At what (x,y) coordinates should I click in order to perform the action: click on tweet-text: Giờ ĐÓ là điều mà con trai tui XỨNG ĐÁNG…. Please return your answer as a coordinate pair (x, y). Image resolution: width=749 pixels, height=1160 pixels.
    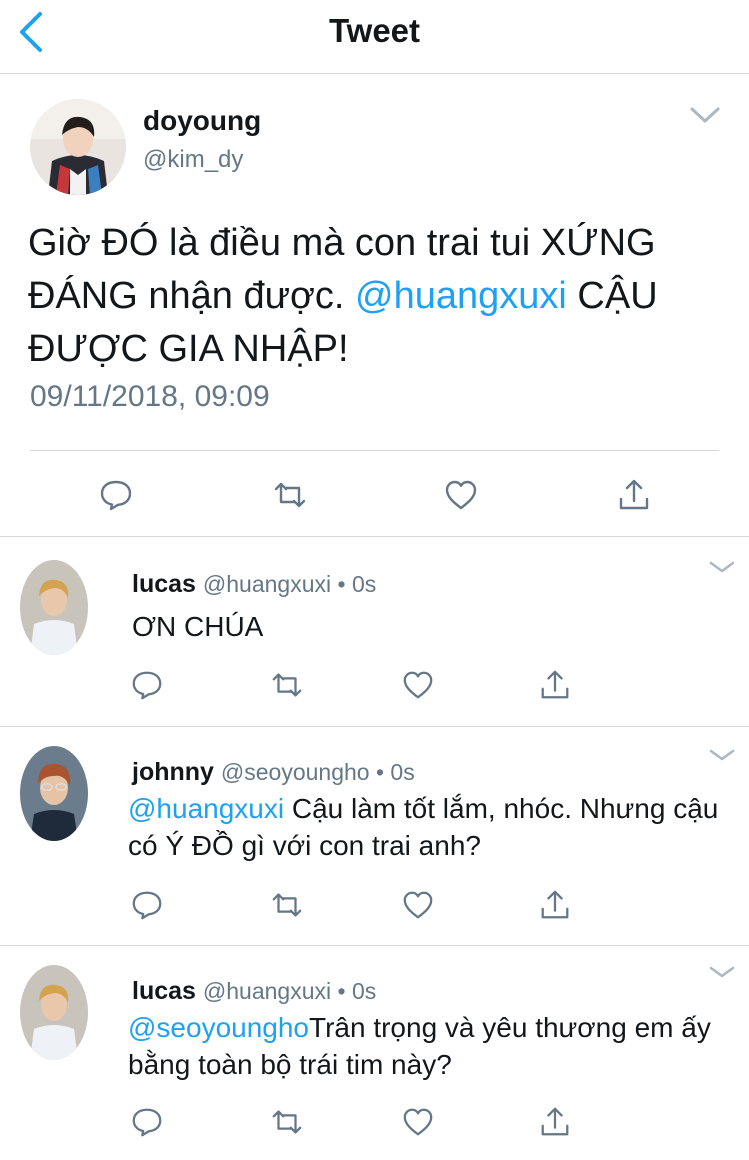
    Looking at the image, I should click on (378, 296).